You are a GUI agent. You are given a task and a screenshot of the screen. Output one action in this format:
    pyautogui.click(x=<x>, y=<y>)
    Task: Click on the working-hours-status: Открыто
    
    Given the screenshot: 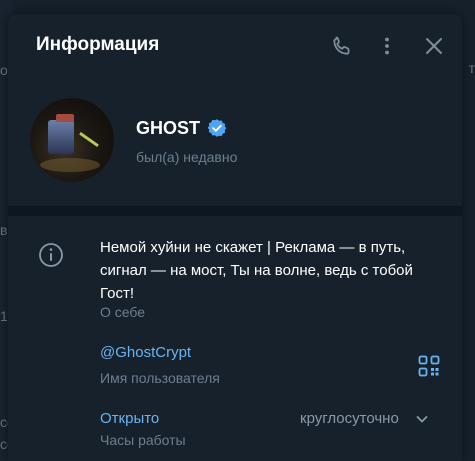 What is the action you would take?
    pyautogui.click(x=130, y=418)
    